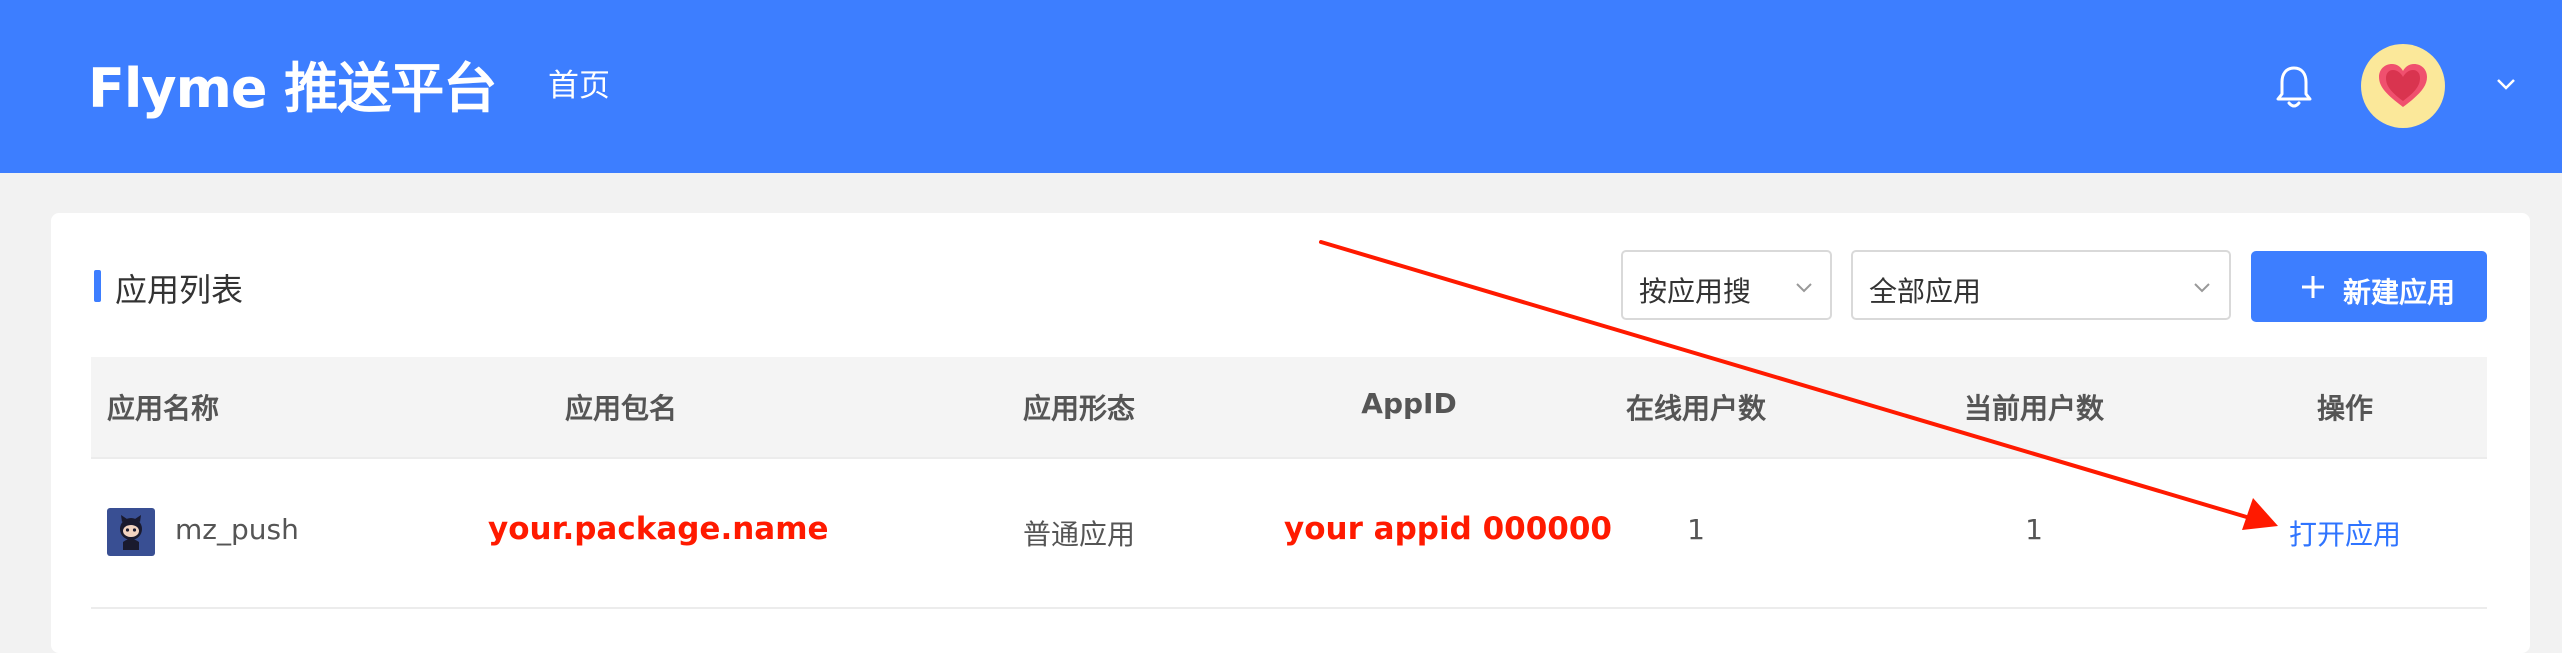 The height and width of the screenshot is (653, 2562). I want to click on appid-cell: your appid 000000, so click(1448, 529).